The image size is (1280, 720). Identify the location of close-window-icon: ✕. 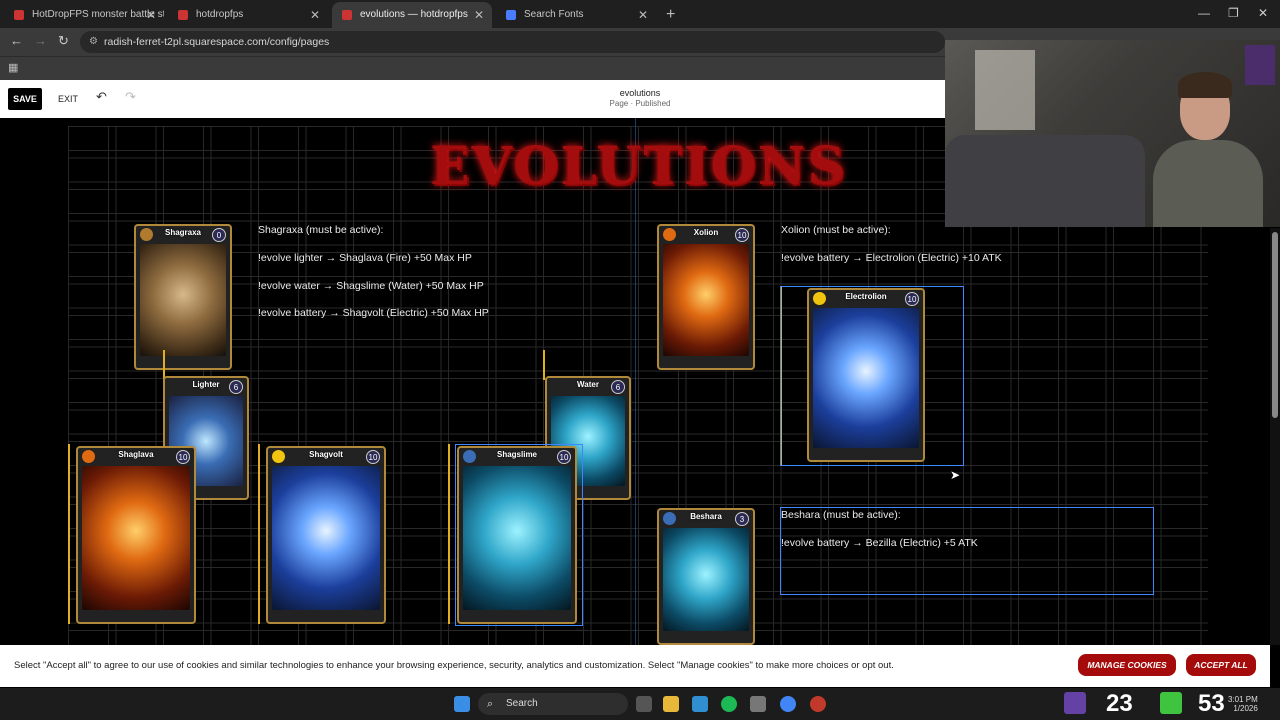
(1263, 13).